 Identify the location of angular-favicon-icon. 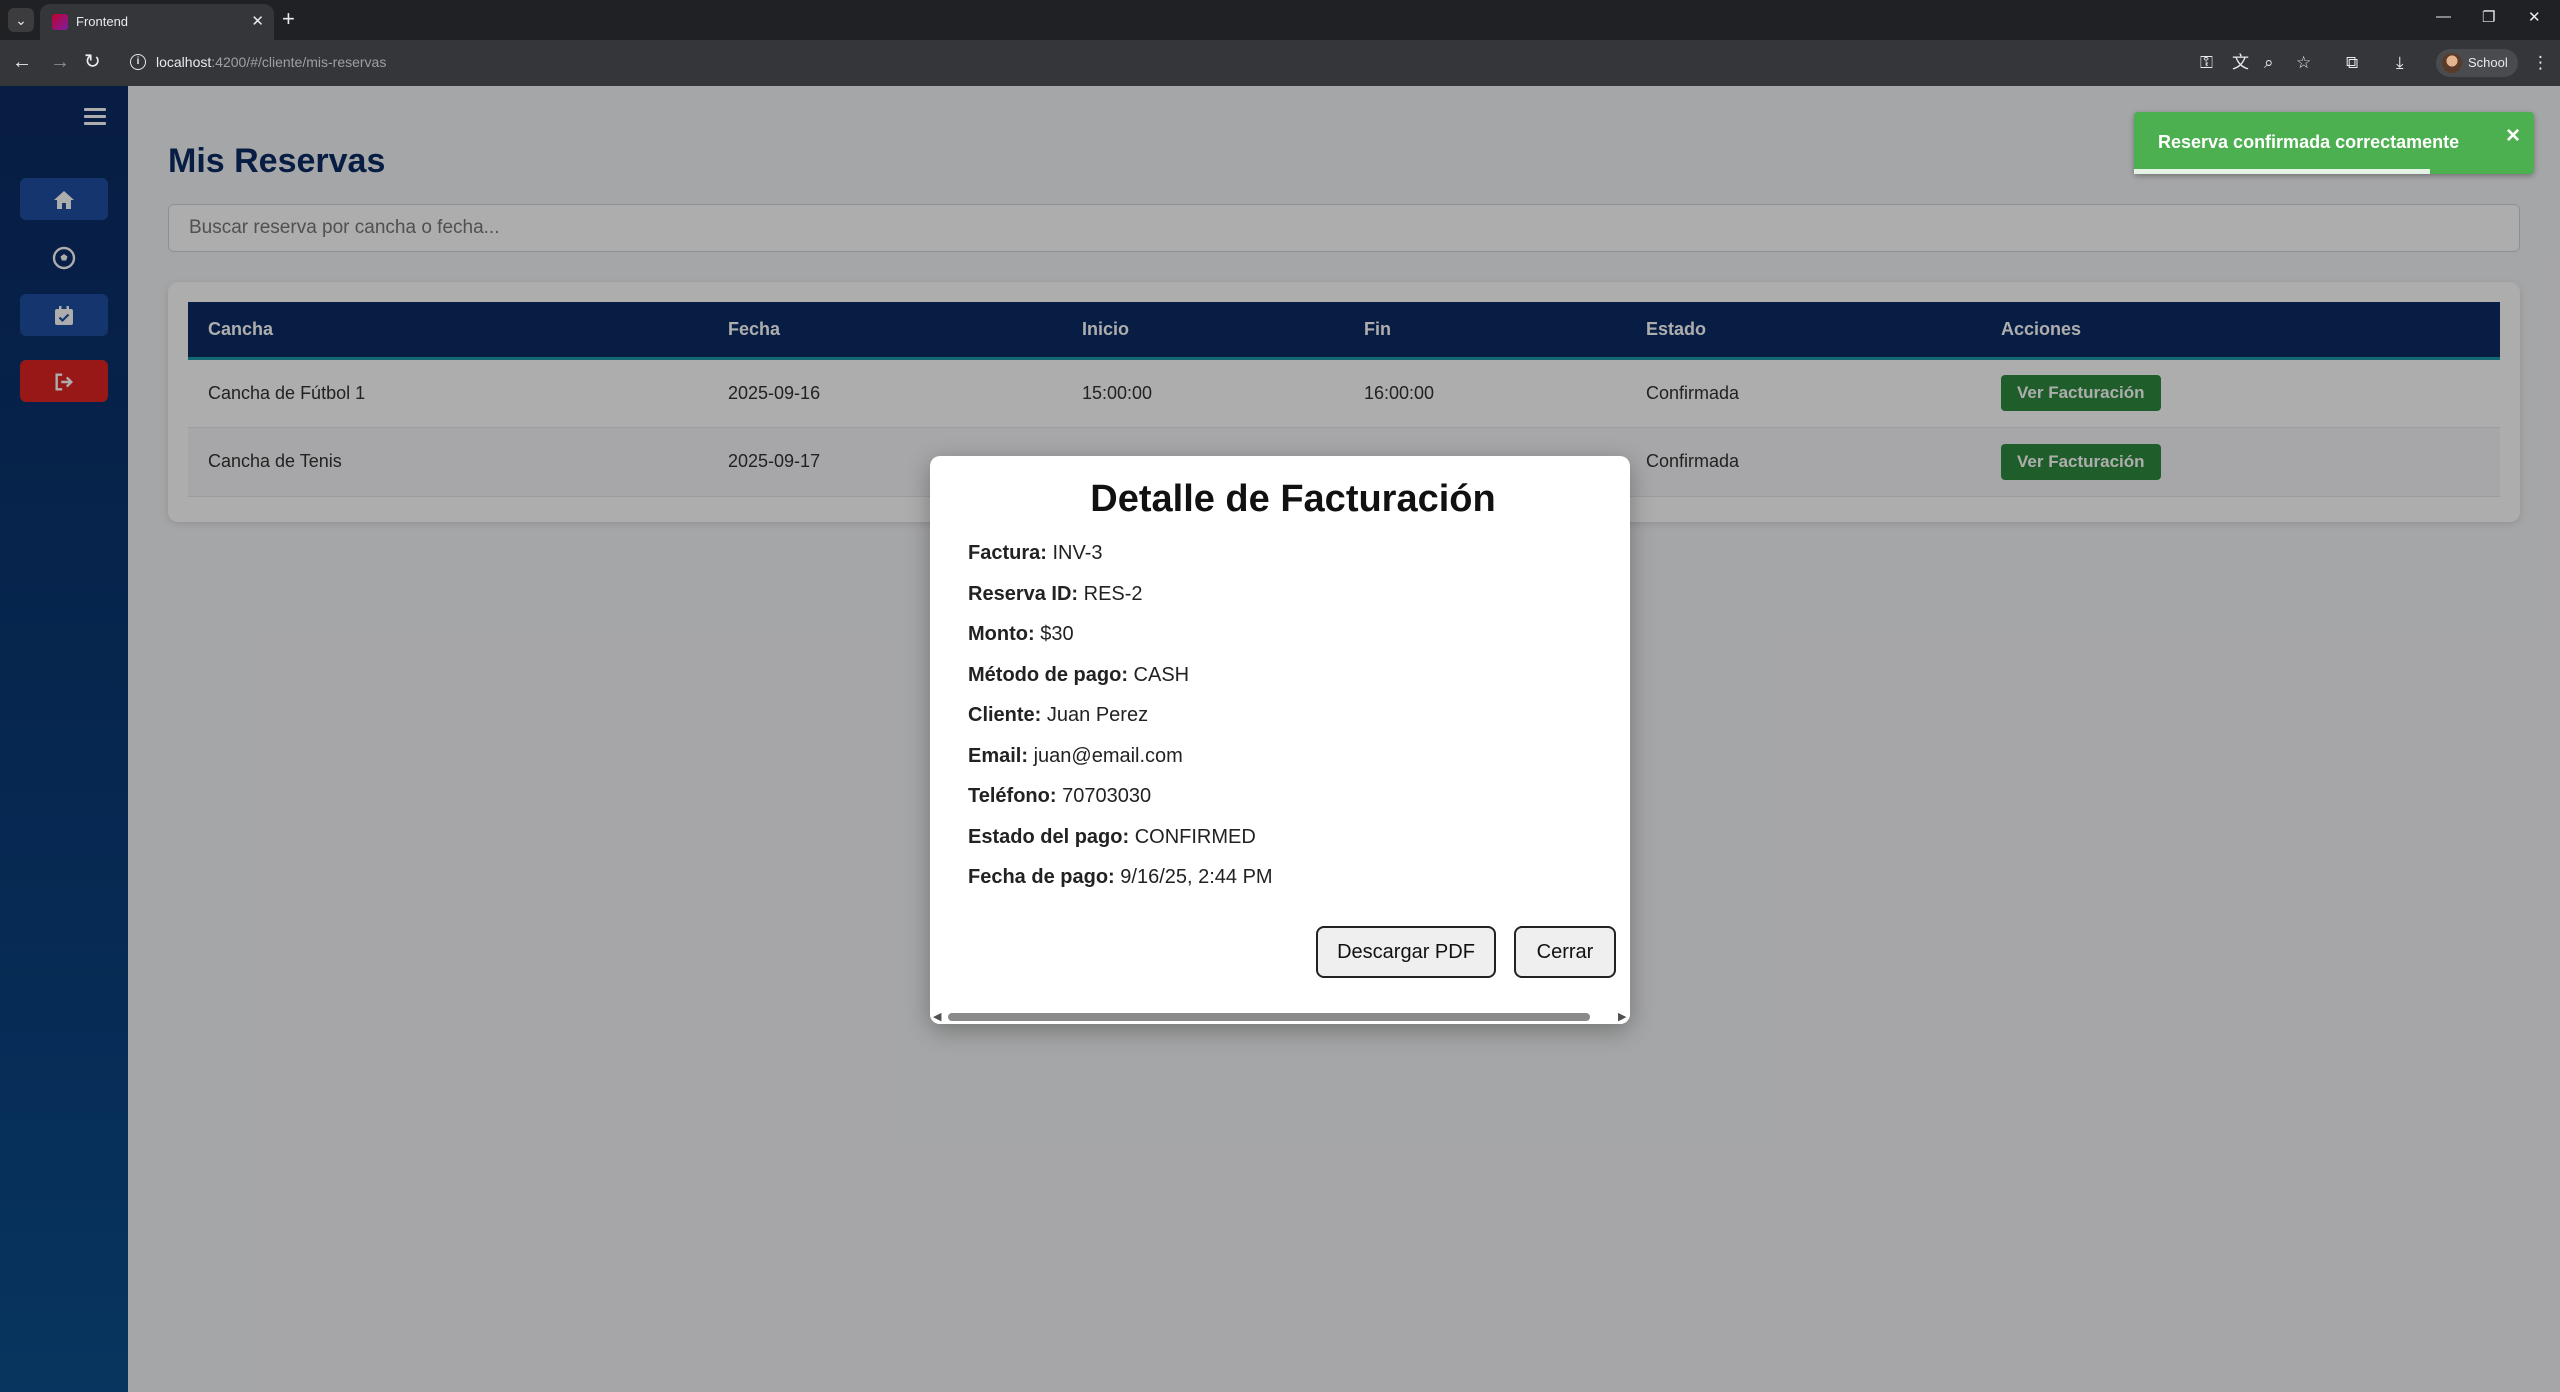
(60, 22).